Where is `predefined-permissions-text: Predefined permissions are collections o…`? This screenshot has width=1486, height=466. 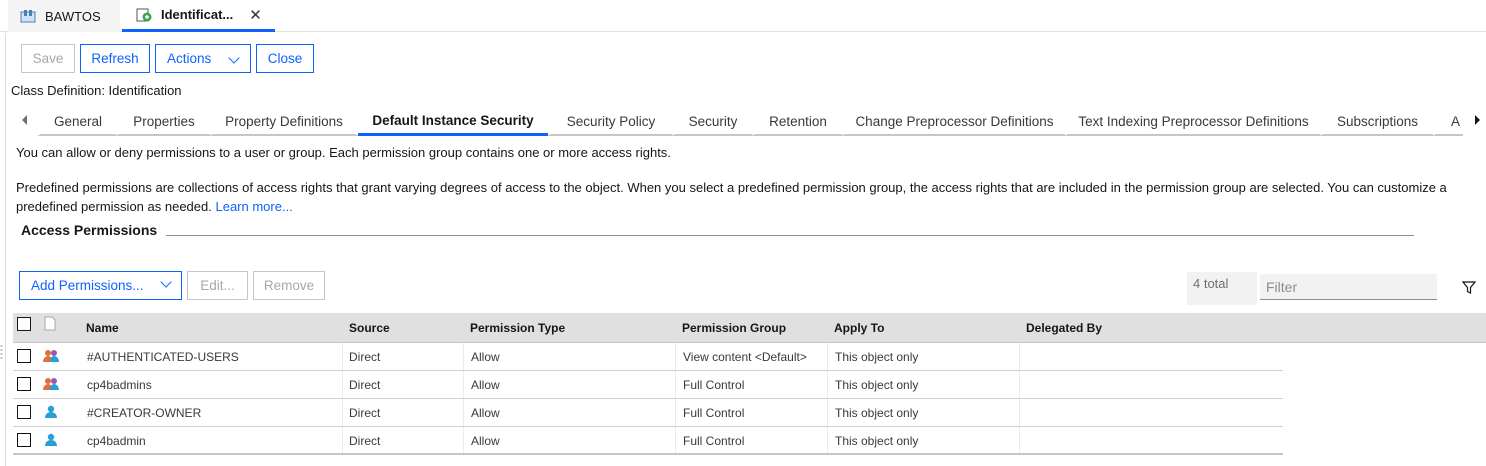 predefined-permissions-text: Predefined permissions are collections o… is located at coordinates (731, 187).